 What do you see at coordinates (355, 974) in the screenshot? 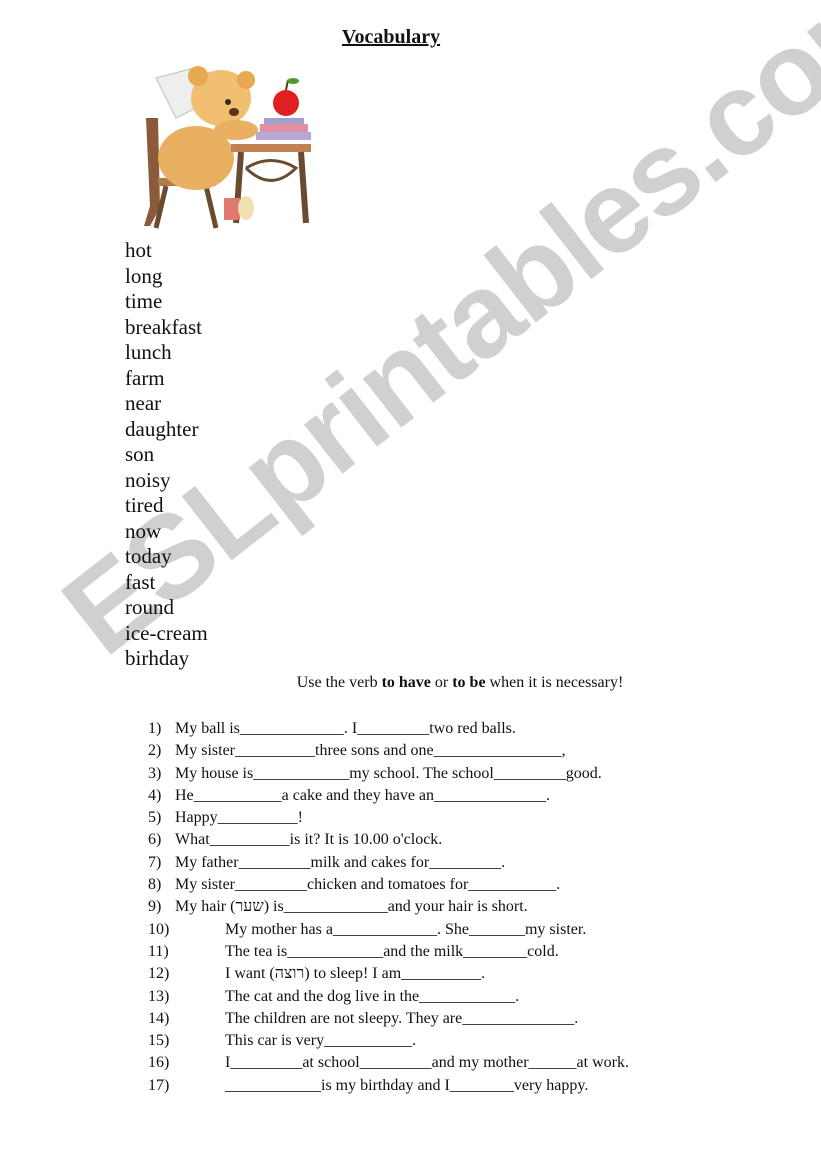
I see `exercise-sentence: I want (רוצה) to sleep! I am__________.` at bounding box center [355, 974].